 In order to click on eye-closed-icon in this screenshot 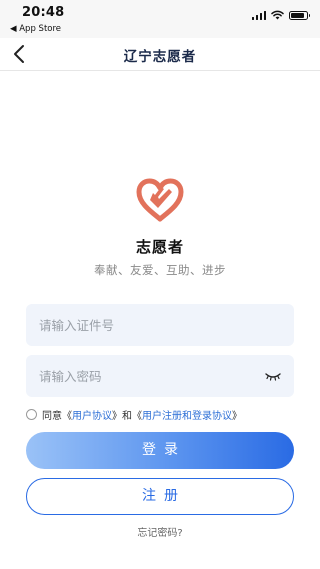, I will do `click(273, 376)`.